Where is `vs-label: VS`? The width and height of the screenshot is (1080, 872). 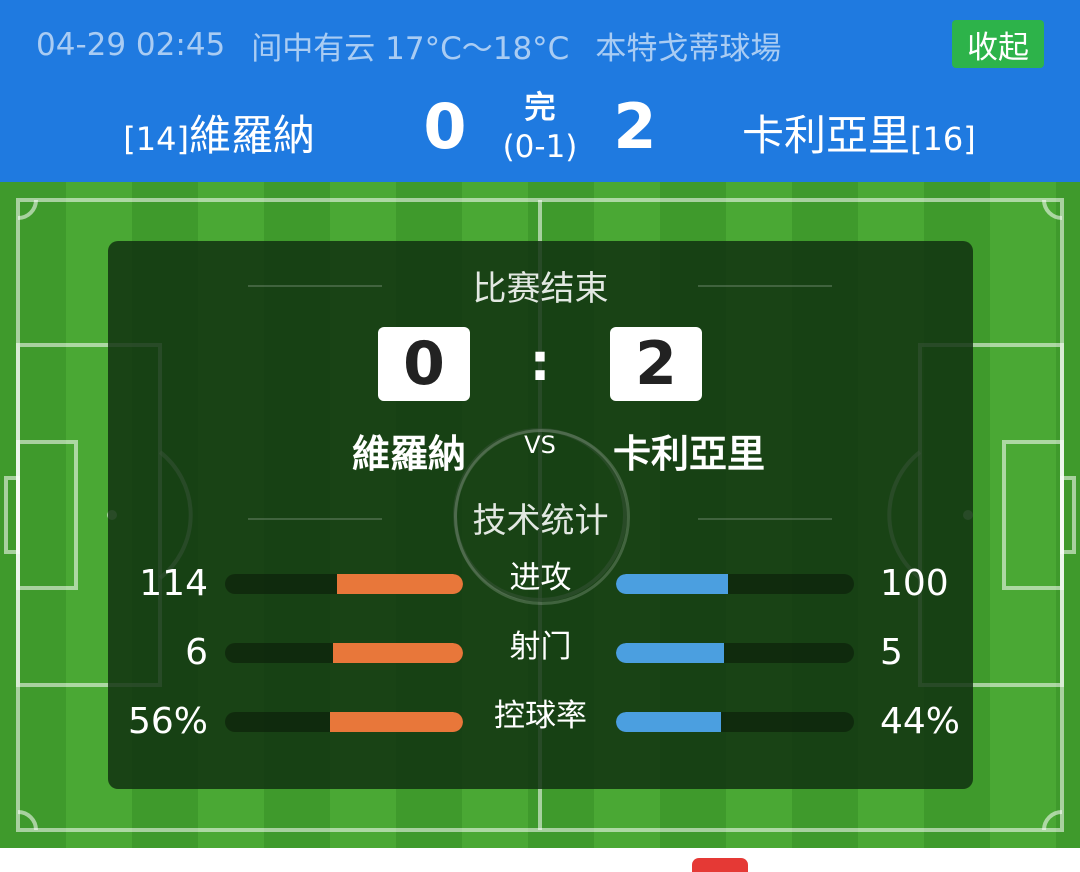
vs-label: VS is located at coordinates (540, 445).